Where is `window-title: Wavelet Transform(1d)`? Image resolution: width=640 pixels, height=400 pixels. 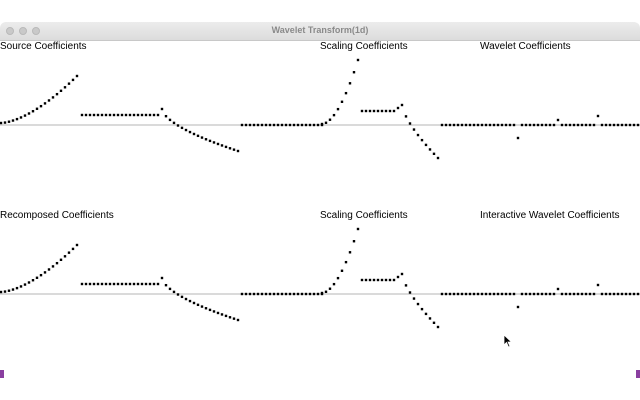
window-title: Wavelet Transform(1d) is located at coordinates (320, 30).